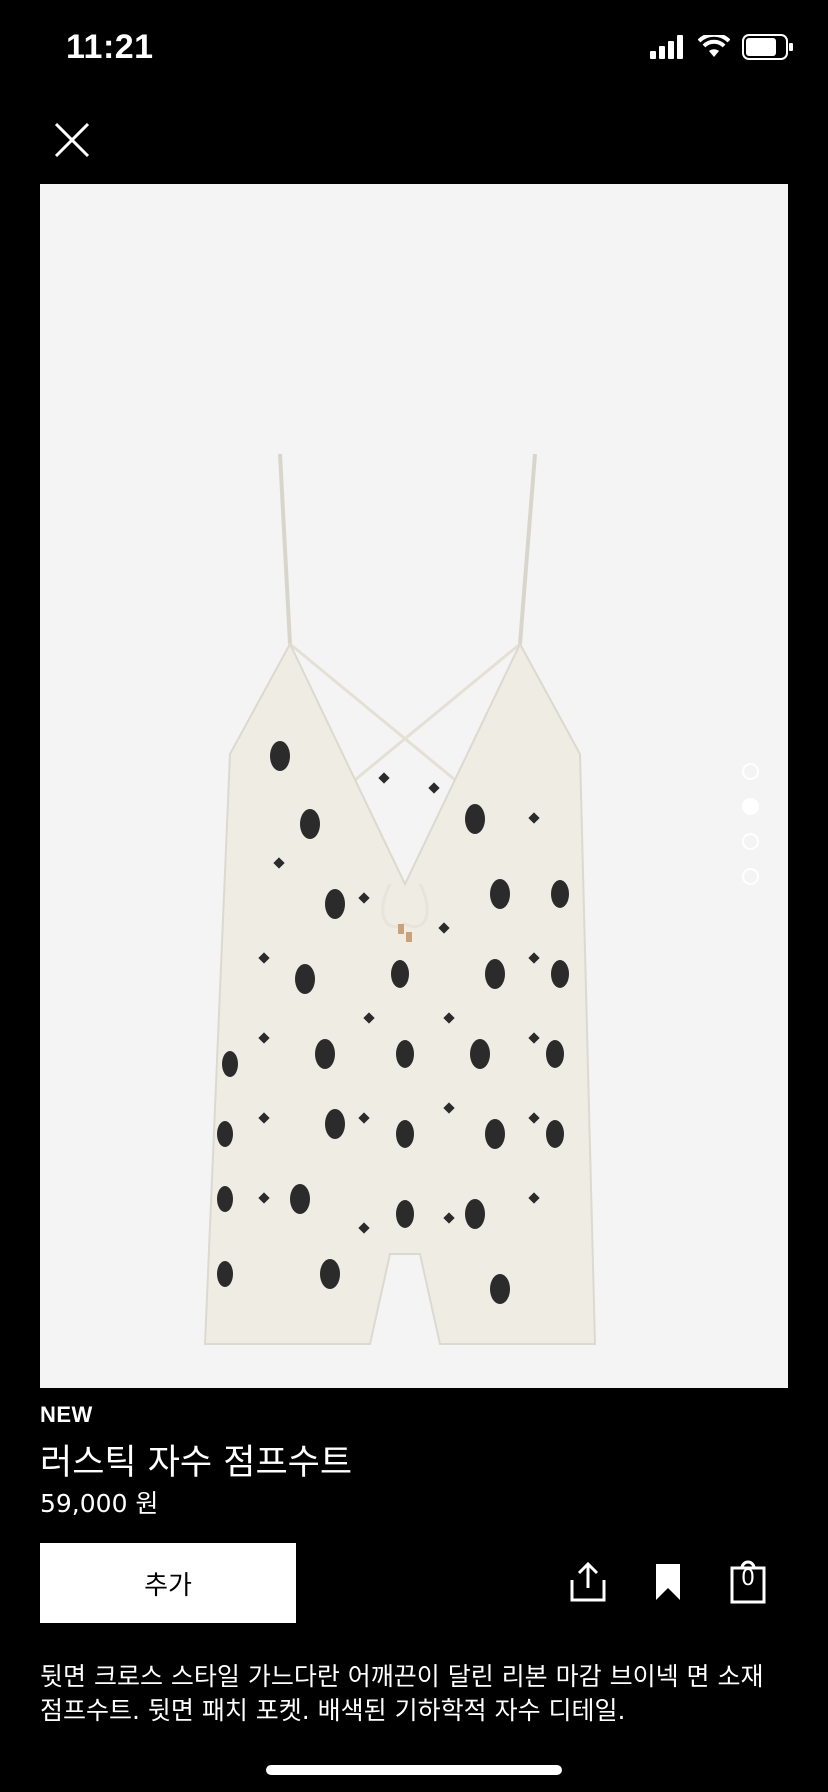 This screenshot has width=828, height=1792. I want to click on bag-button: 0, so click(748, 1582).